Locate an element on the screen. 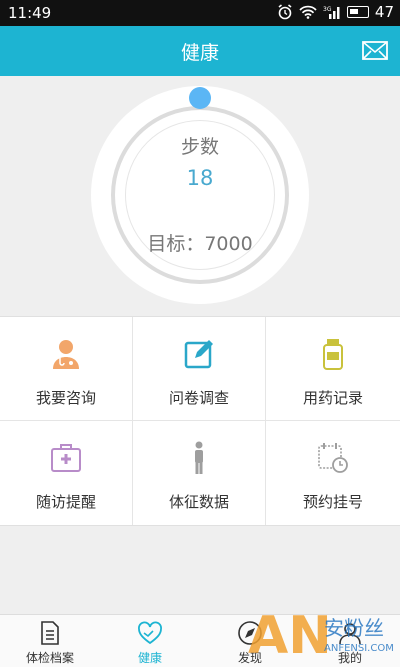 This screenshot has width=400, height=667. cell-label: 问卷调查 is located at coordinates (198, 398).